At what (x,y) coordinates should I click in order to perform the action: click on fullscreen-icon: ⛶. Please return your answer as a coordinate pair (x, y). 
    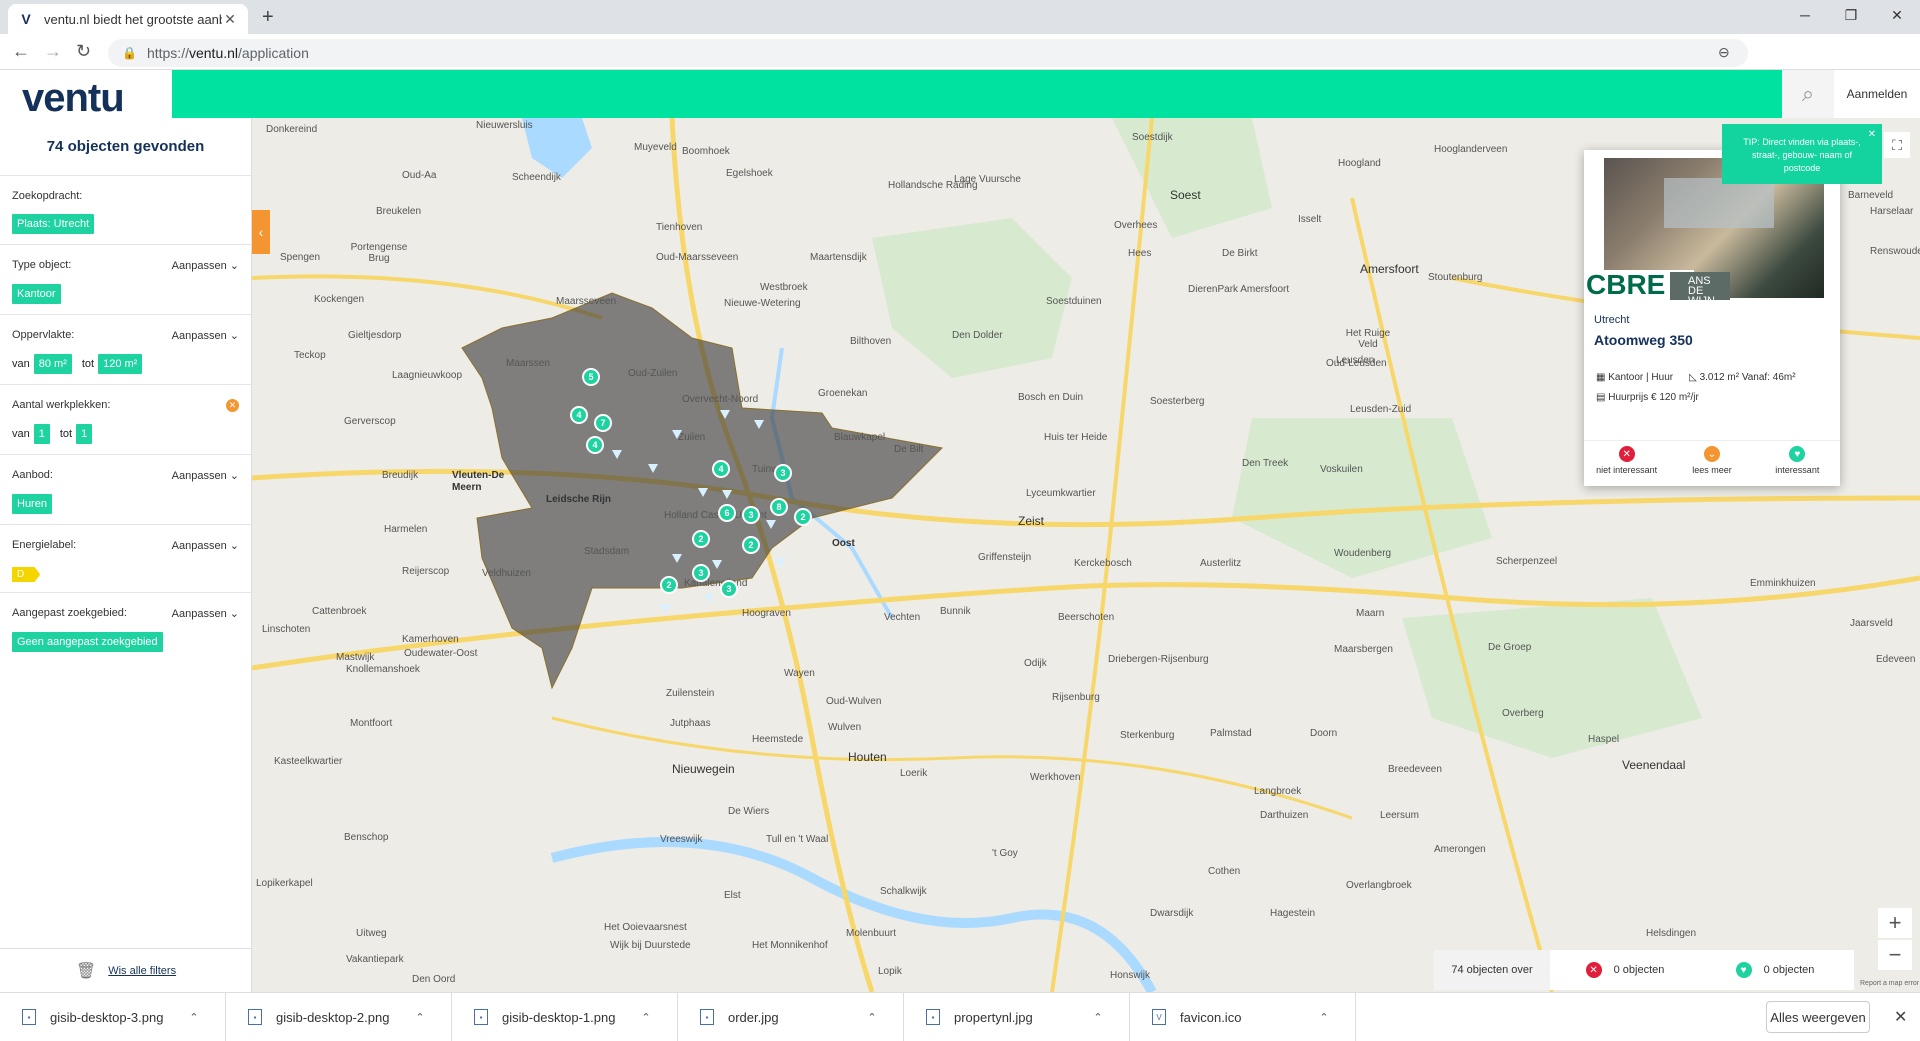
    Looking at the image, I should click on (1897, 145).